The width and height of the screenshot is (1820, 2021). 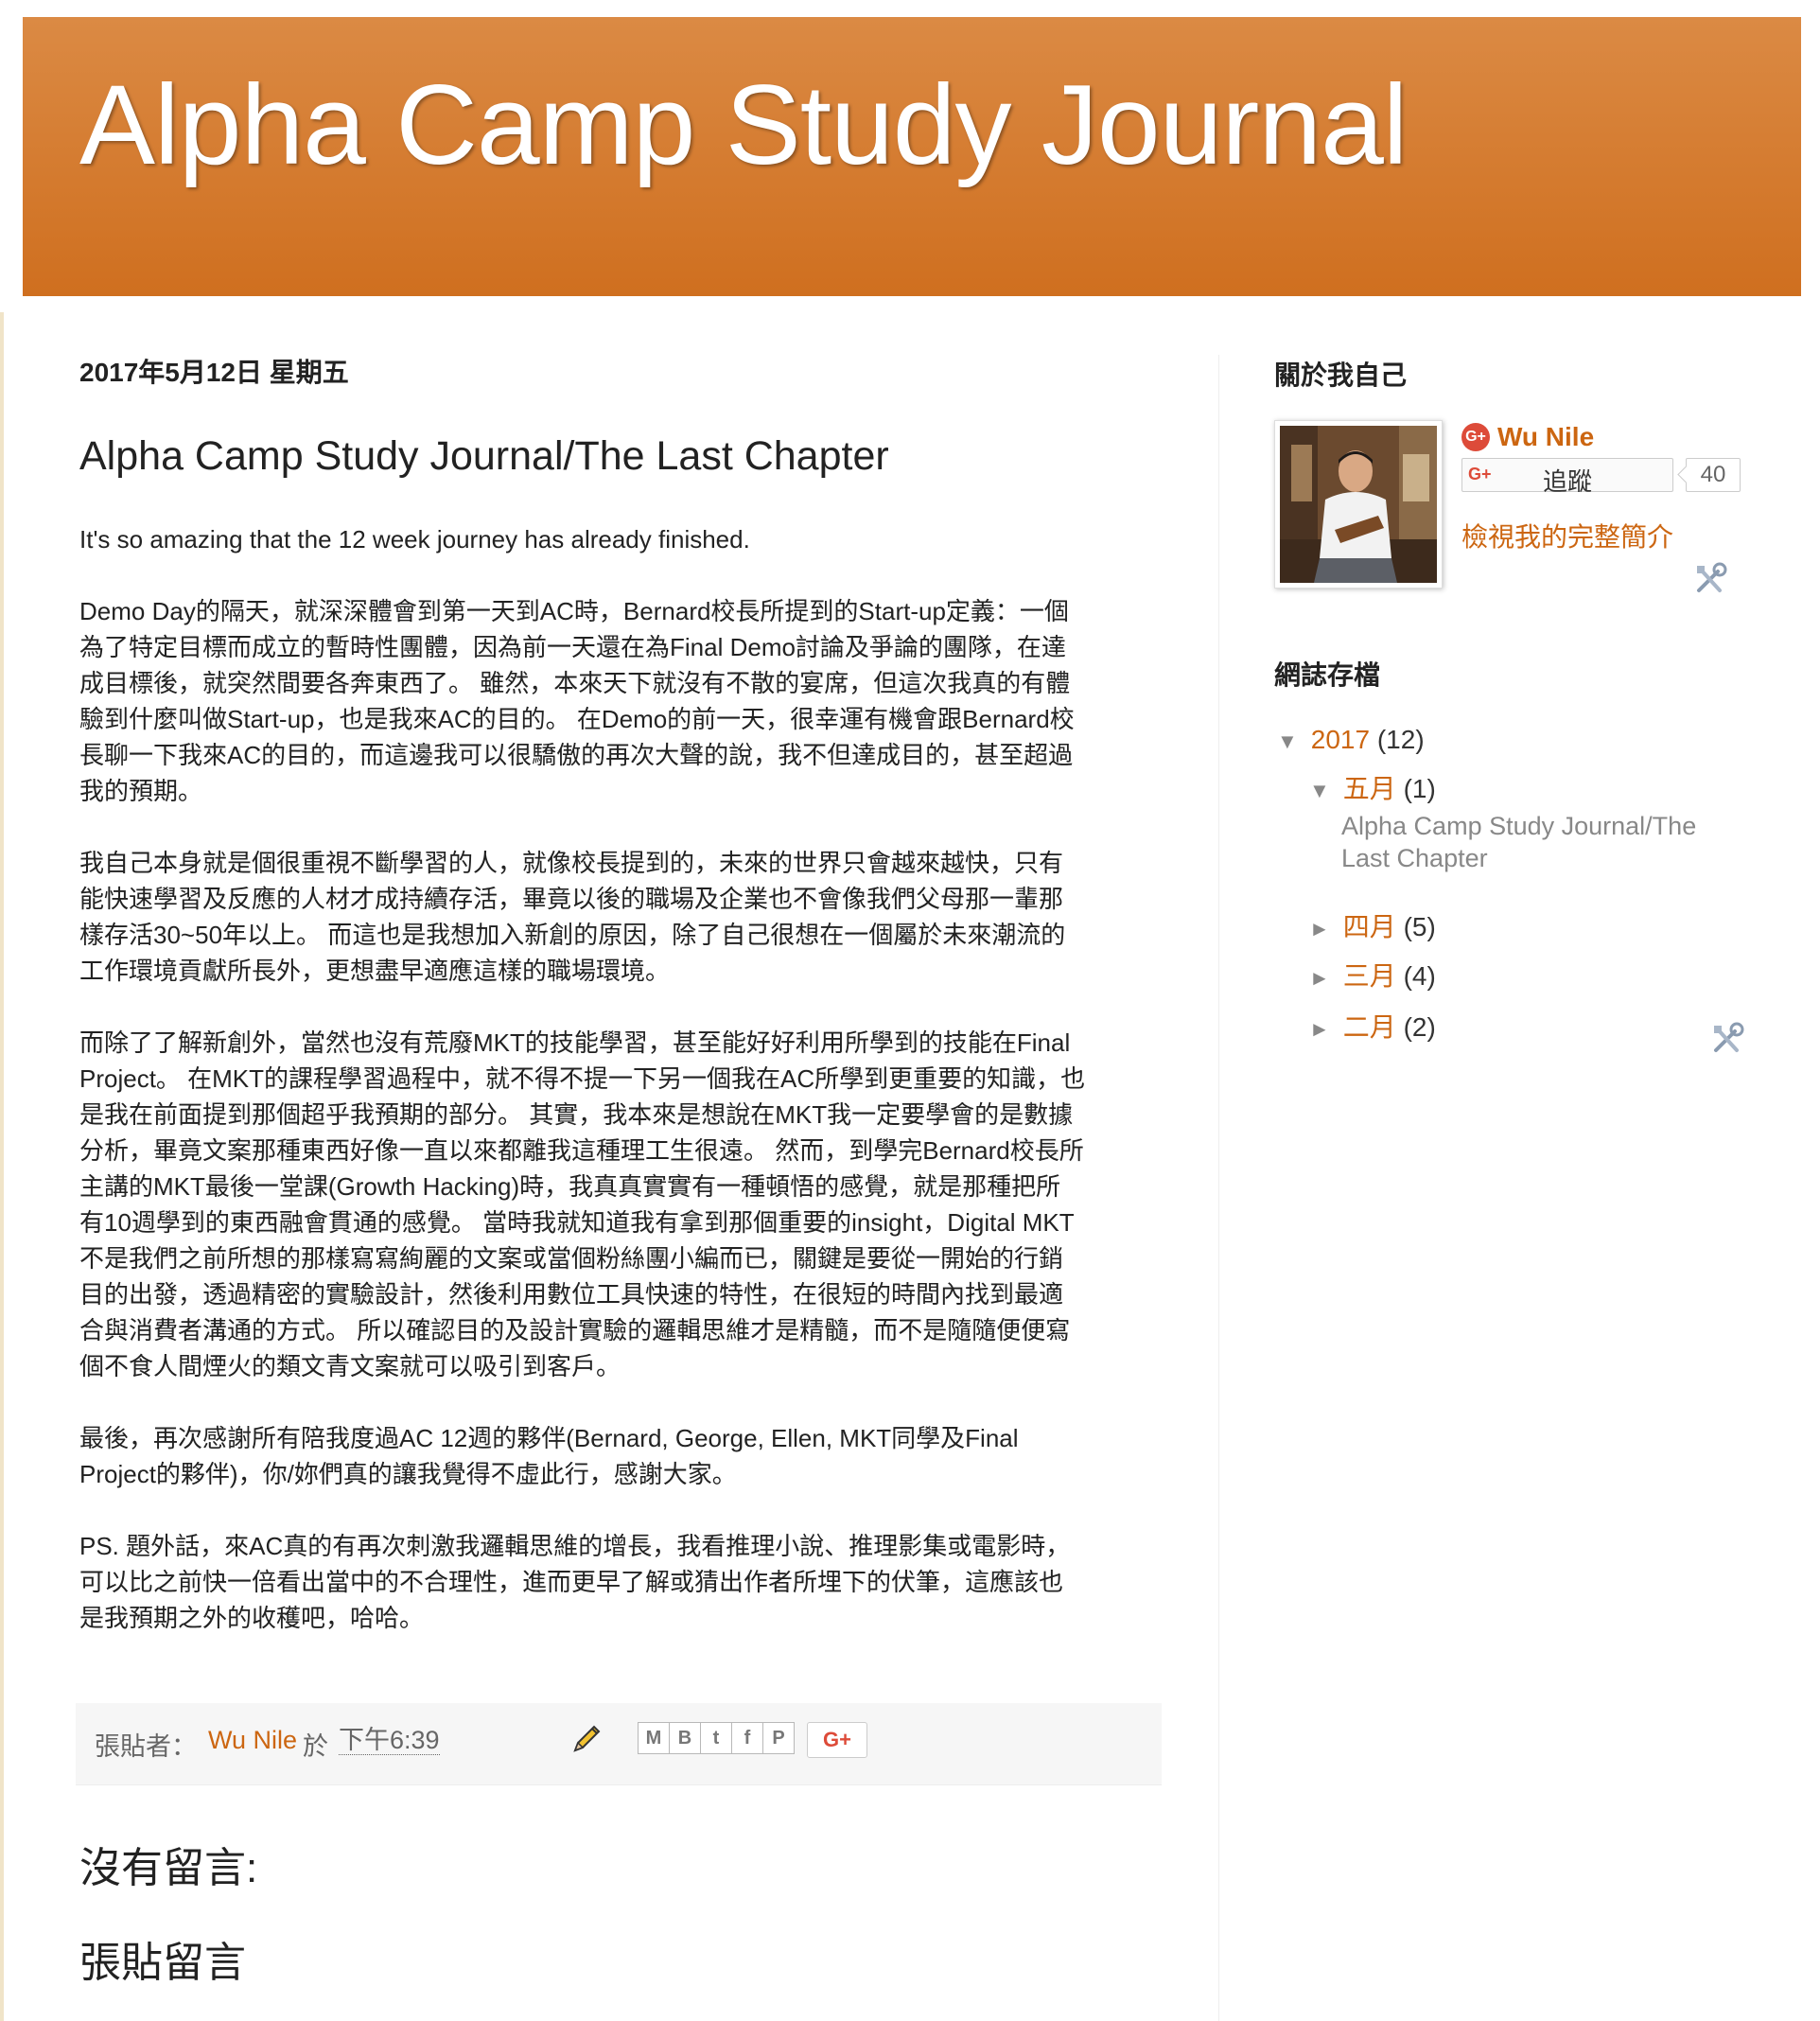 I want to click on edit-pencil-icon, so click(x=586, y=1739).